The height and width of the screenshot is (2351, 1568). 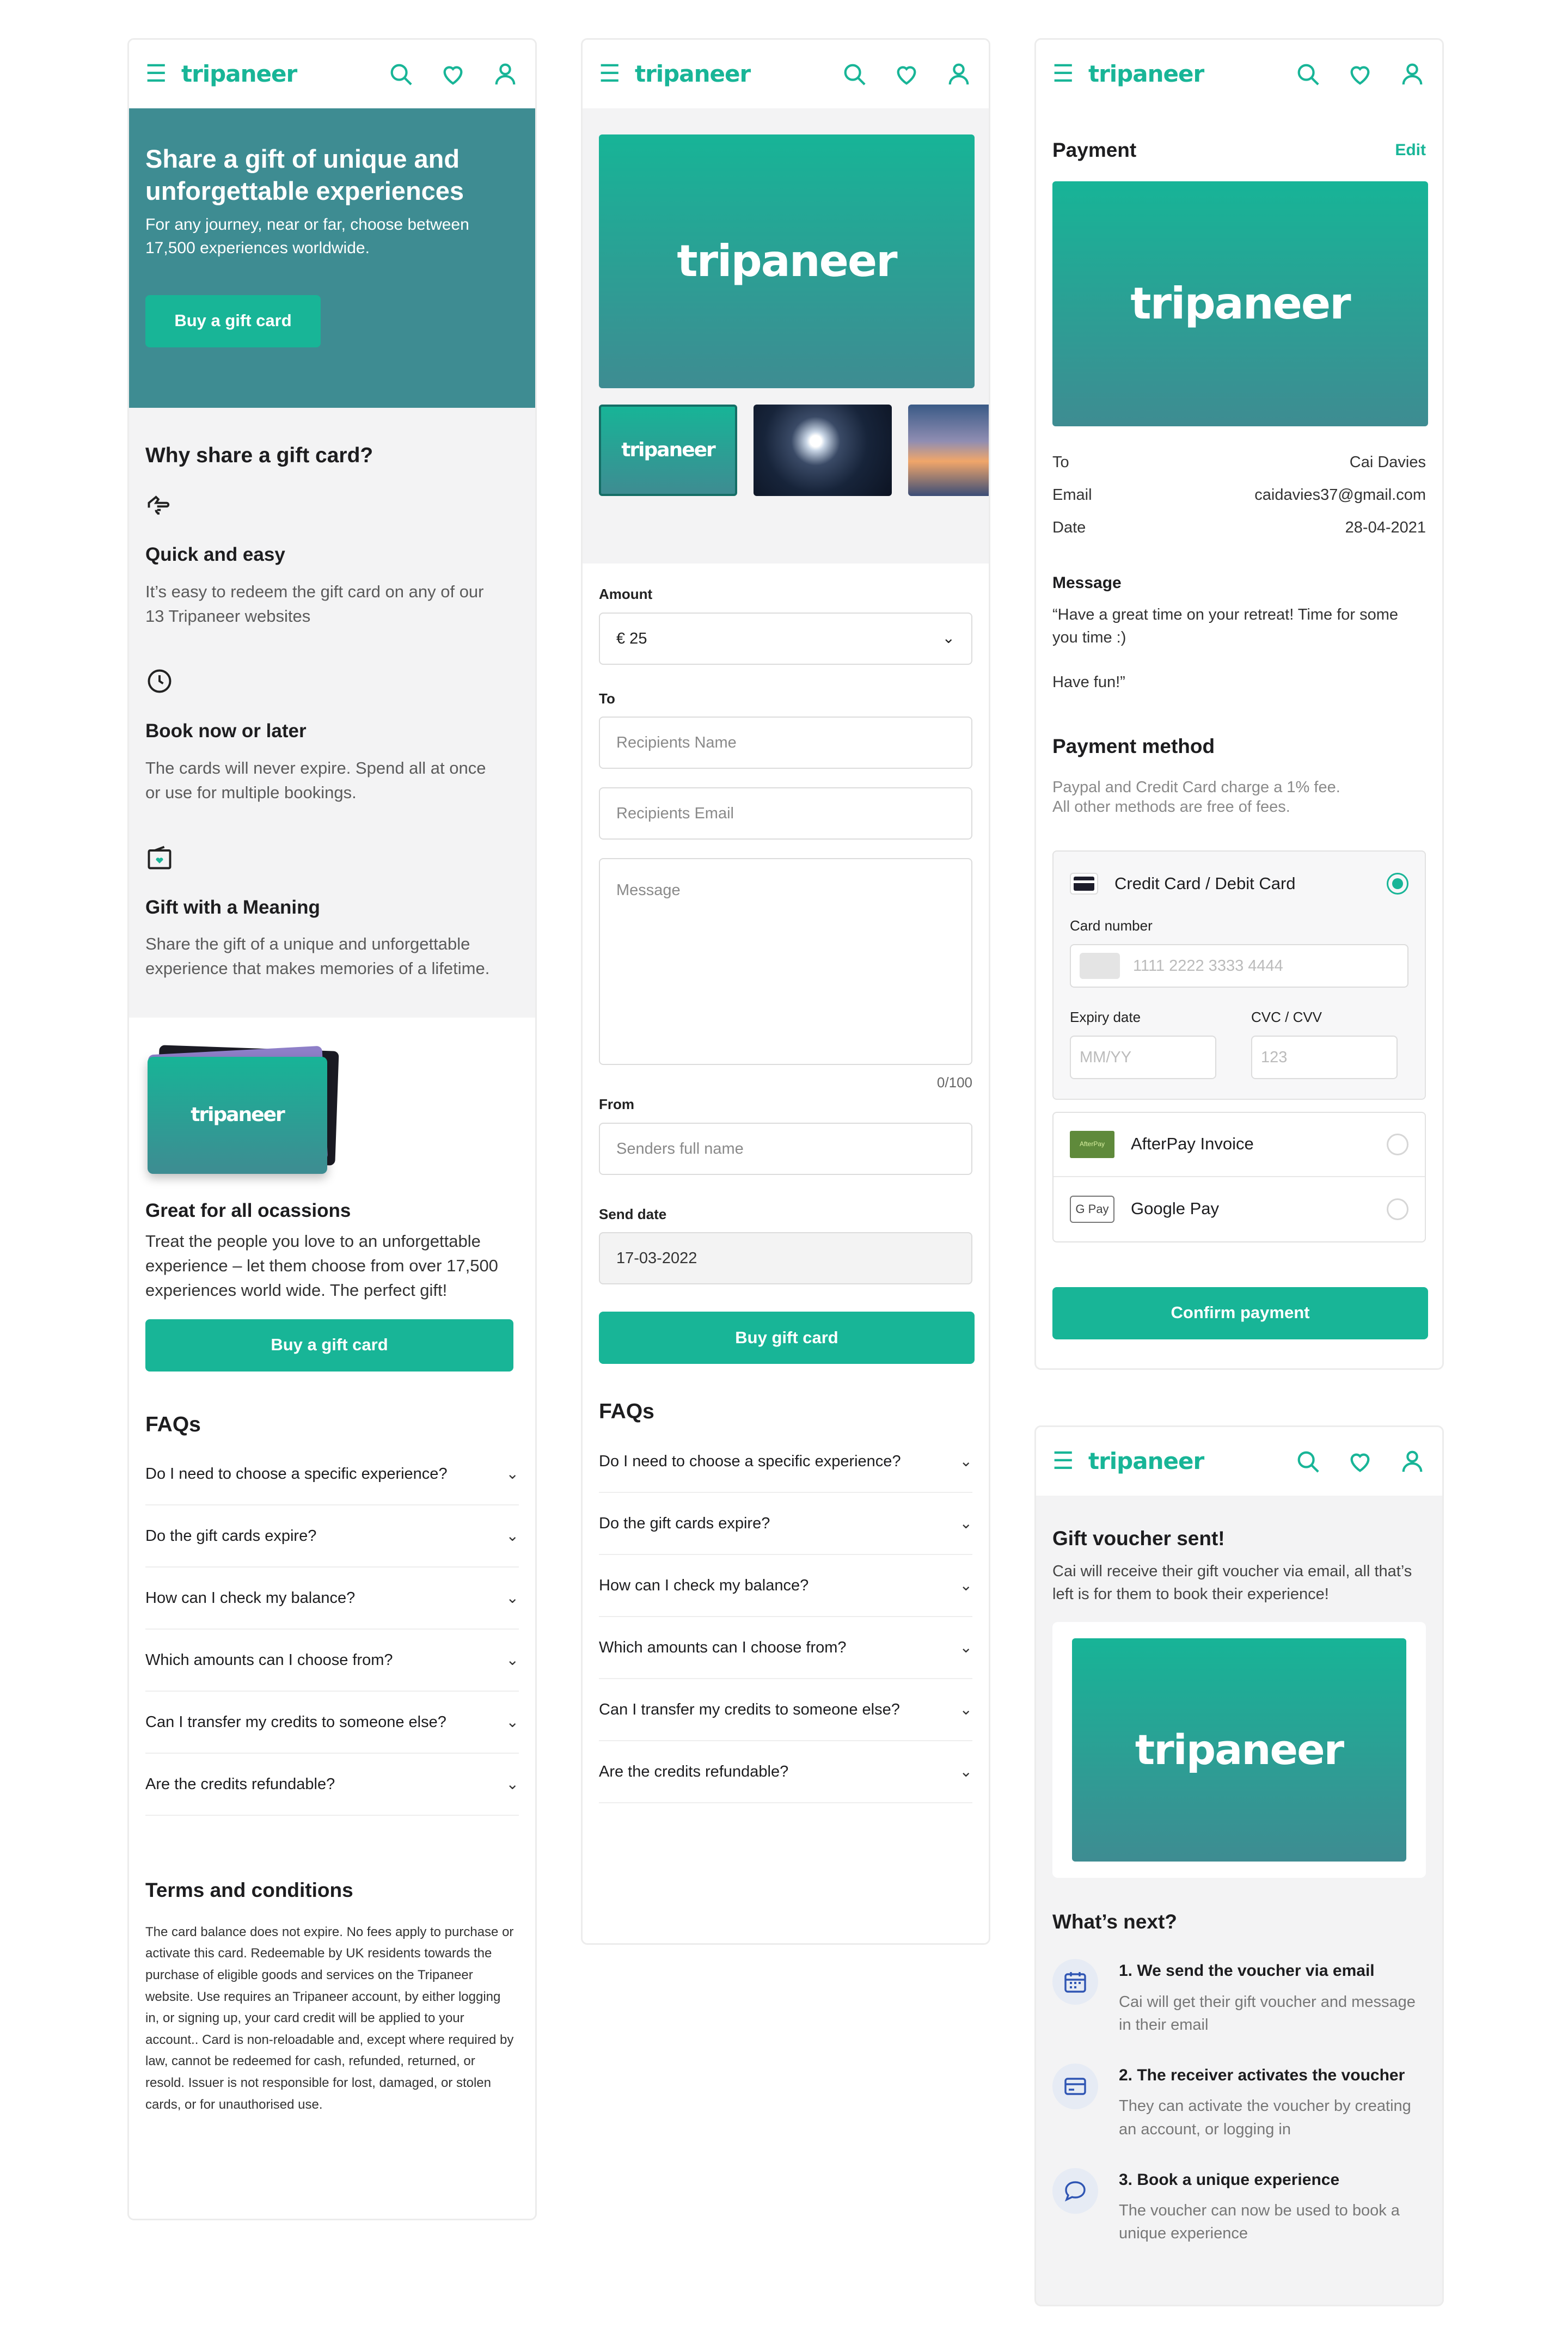 I want to click on googlepay-radio, so click(x=1397, y=1209).